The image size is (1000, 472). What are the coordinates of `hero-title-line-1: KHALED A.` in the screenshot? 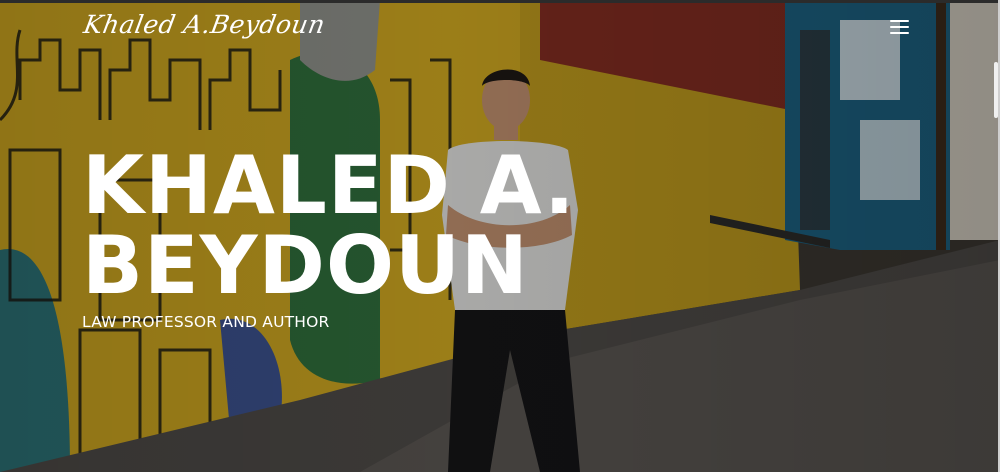 It's located at (329, 185).